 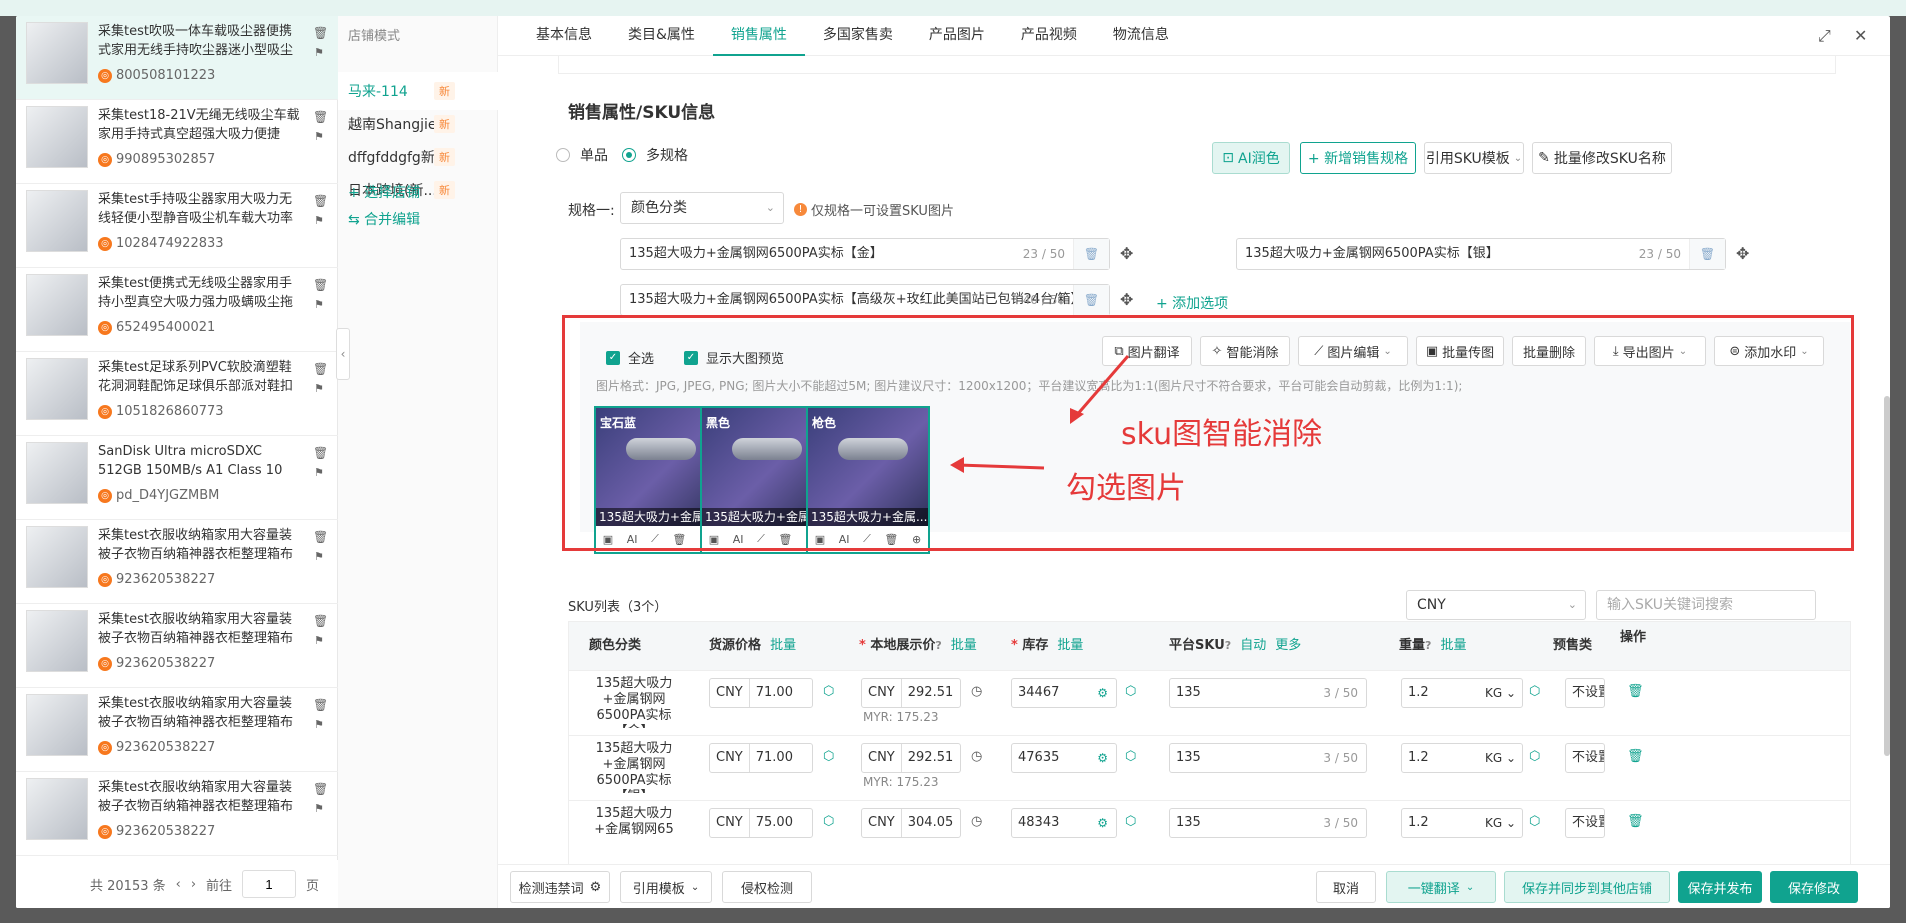 I want to click on ref-template-dropdown: 引用模板 ⌄, so click(x=666, y=887).